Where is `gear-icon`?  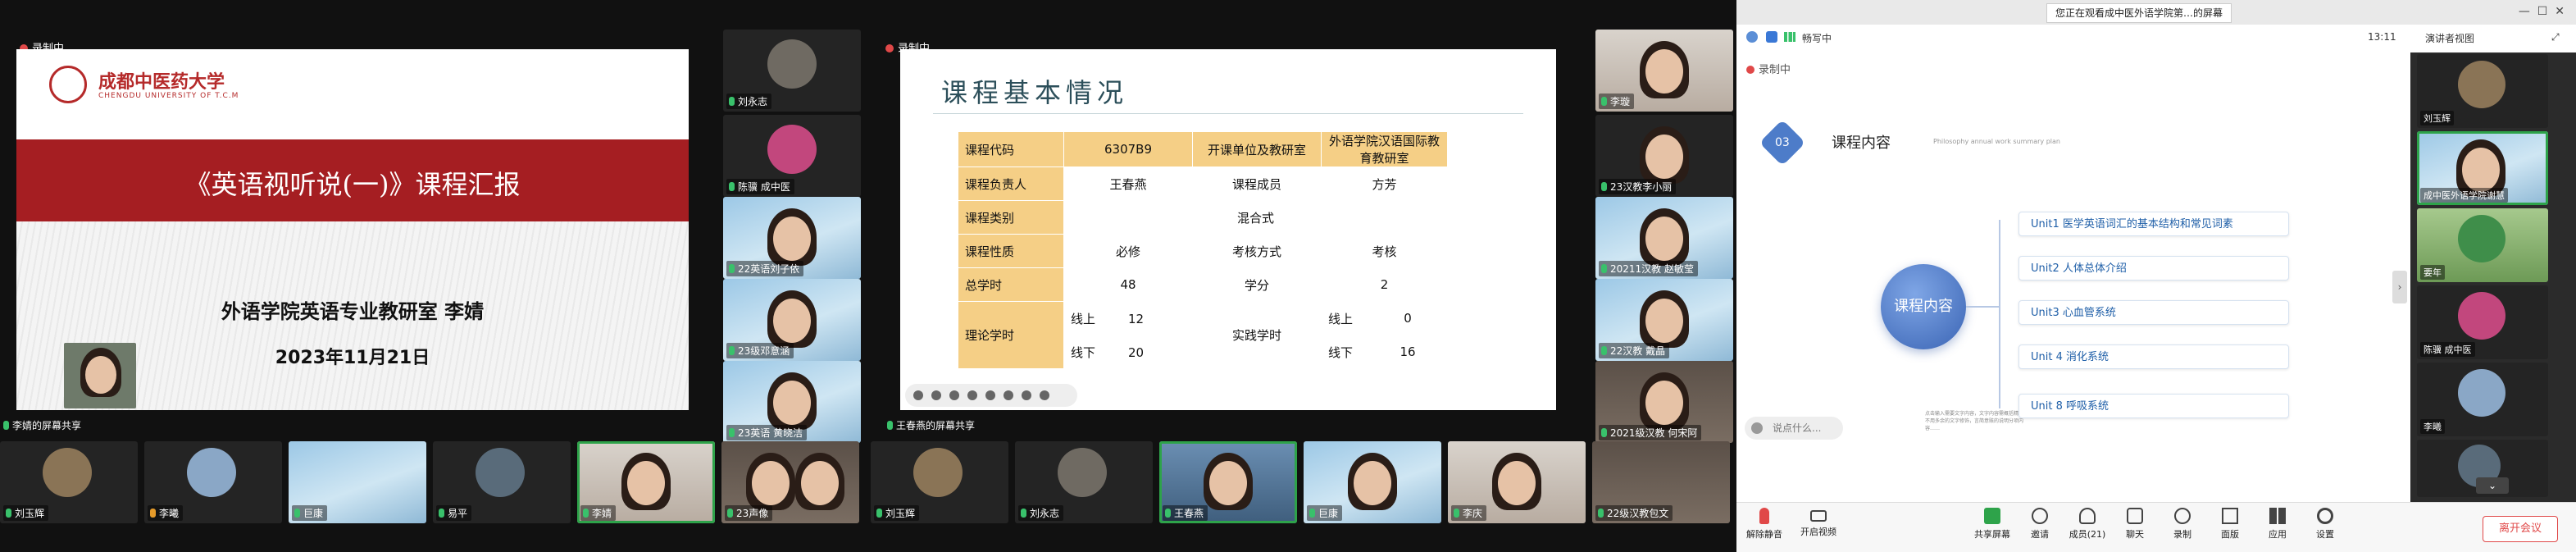
gear-icon is located at coordinates (2325, 516).